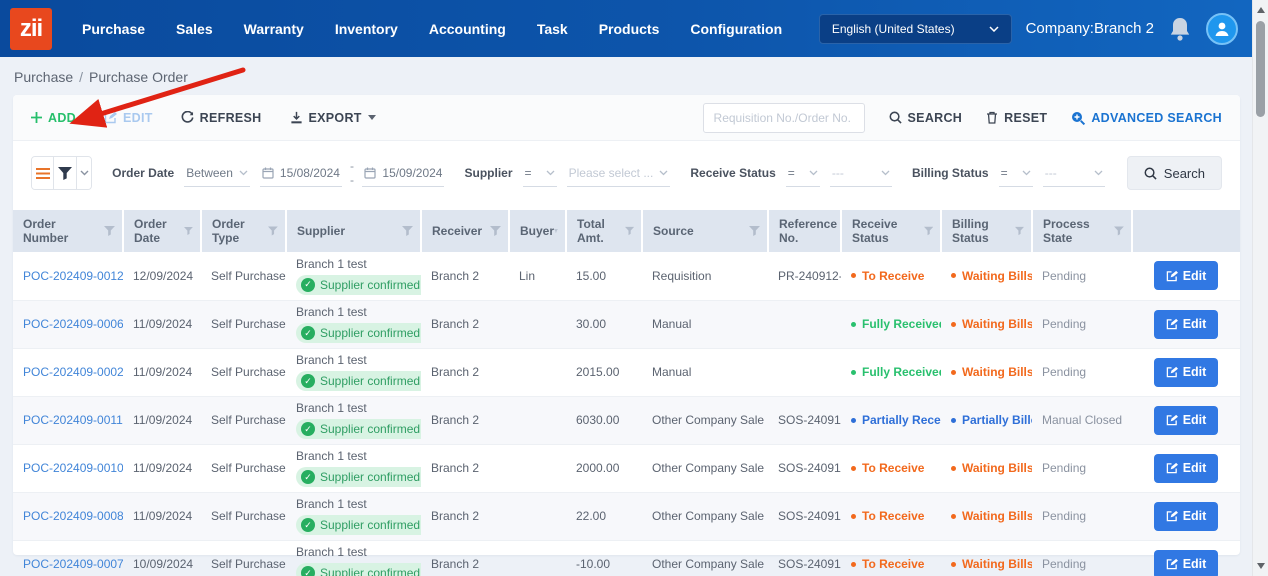 Image resolution: width=1268 pixels, height=576 pixels. I want to click on order-number-link: POC-202409-0006, so click(73, 324).